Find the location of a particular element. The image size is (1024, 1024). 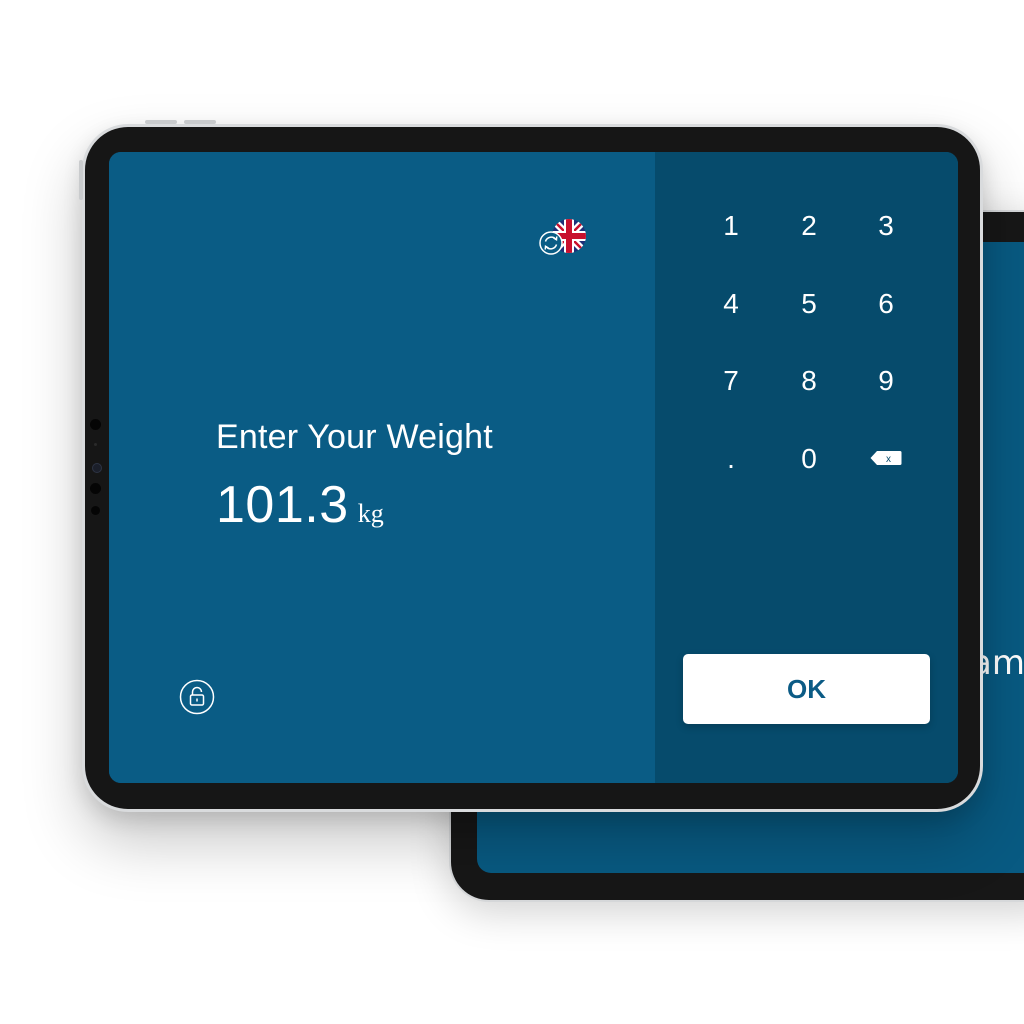

lock-button is located at coordinates (197, 697).